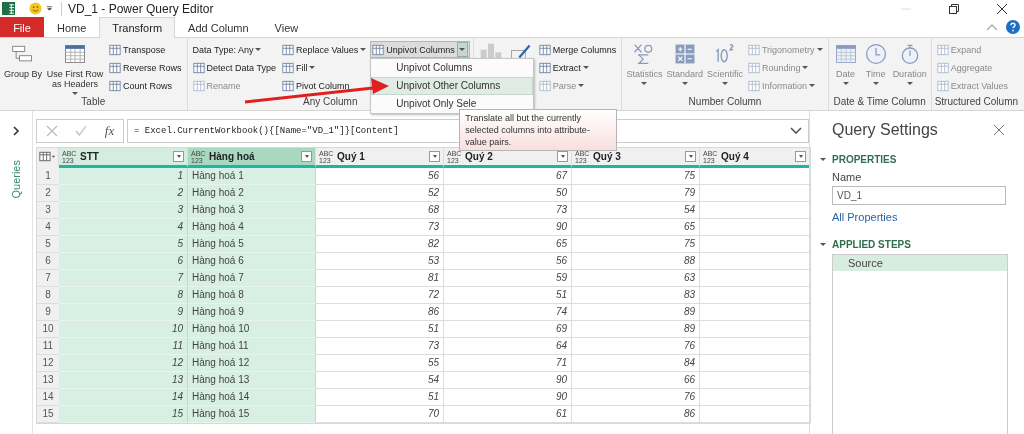  I want to click on table-cell: 69, so click(508, 329).